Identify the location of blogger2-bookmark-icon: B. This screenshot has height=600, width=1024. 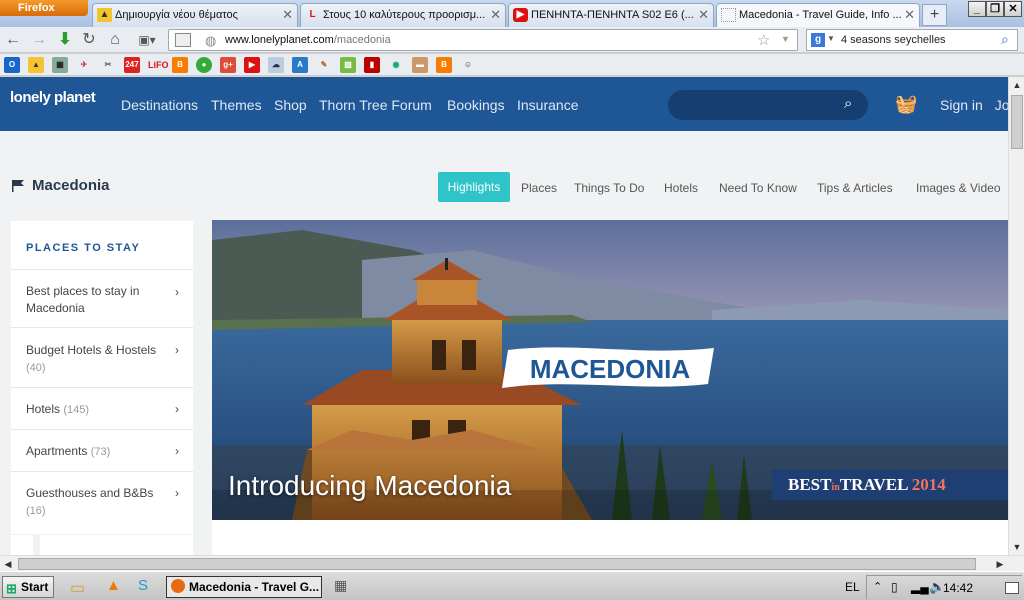
(444, 65).